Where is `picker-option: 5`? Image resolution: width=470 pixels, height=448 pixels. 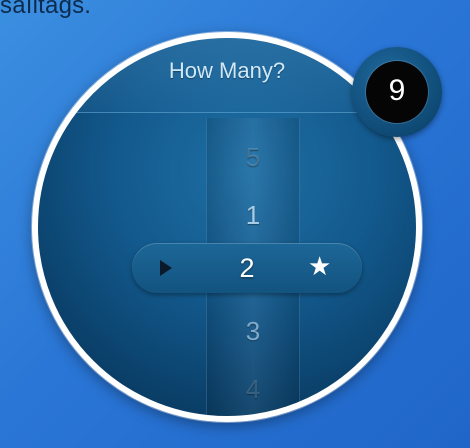 picker-option: 5 is located at coordinates (253, 157).